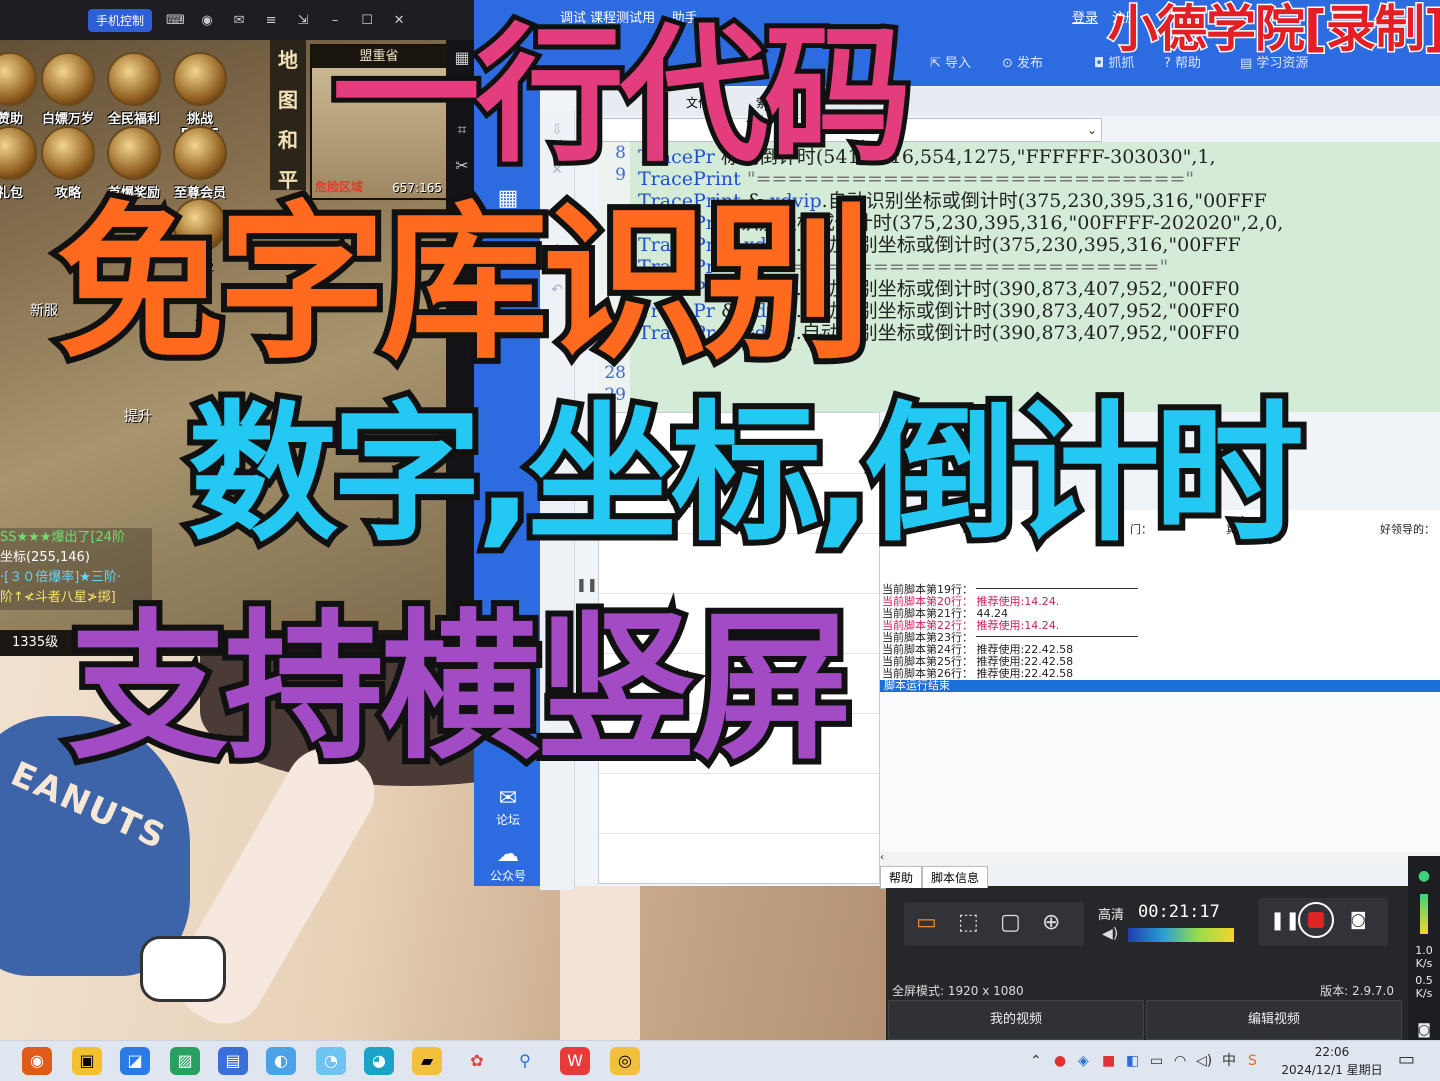  What do you see at coordinates (1060, 1061) in the screenshot?
I see `tray-app-icon: ●` at bounding box center [1060, 1061].